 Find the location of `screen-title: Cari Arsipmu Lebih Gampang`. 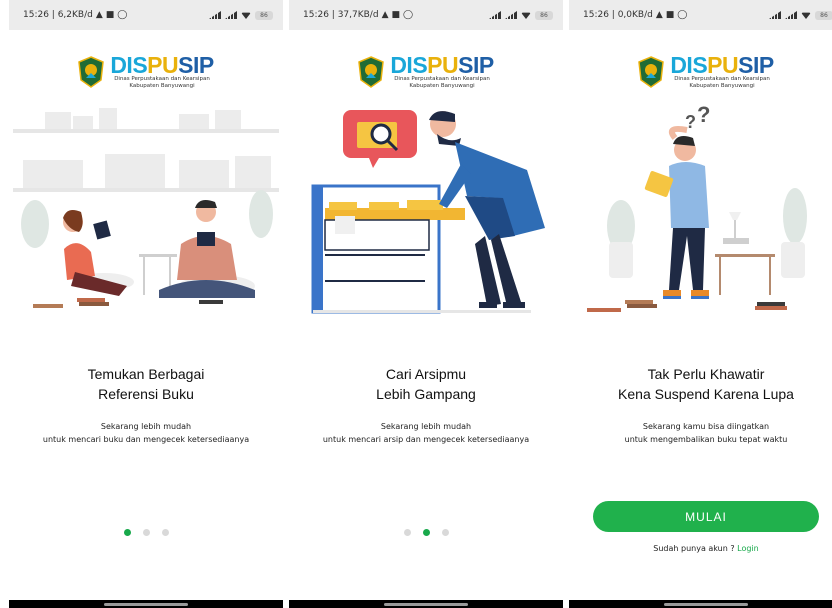

screen-title: Cari Arsipmu Lebih Gampang is located at coordinates (426, 384).